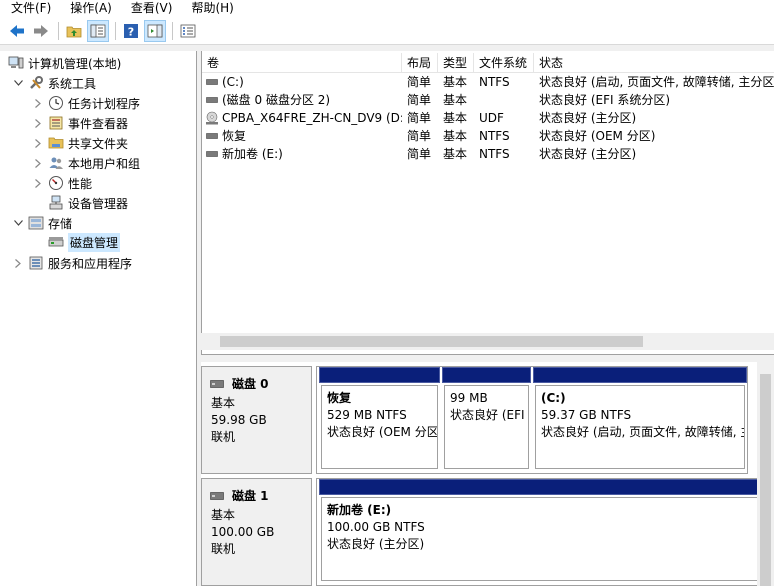 The height and width of the screenshot is (586, 774). What do you see at coordinates (223, 549) in the screenshot?
I see `disk-state: 联机` at bounding box center [223, 549].